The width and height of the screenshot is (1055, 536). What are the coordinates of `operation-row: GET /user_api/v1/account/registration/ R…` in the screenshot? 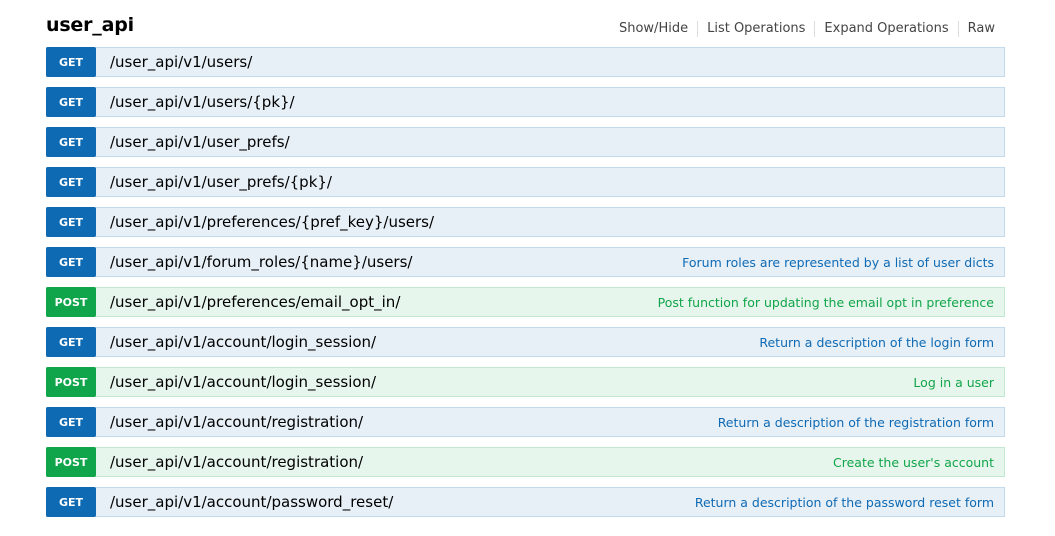 It's located at (525, 422).